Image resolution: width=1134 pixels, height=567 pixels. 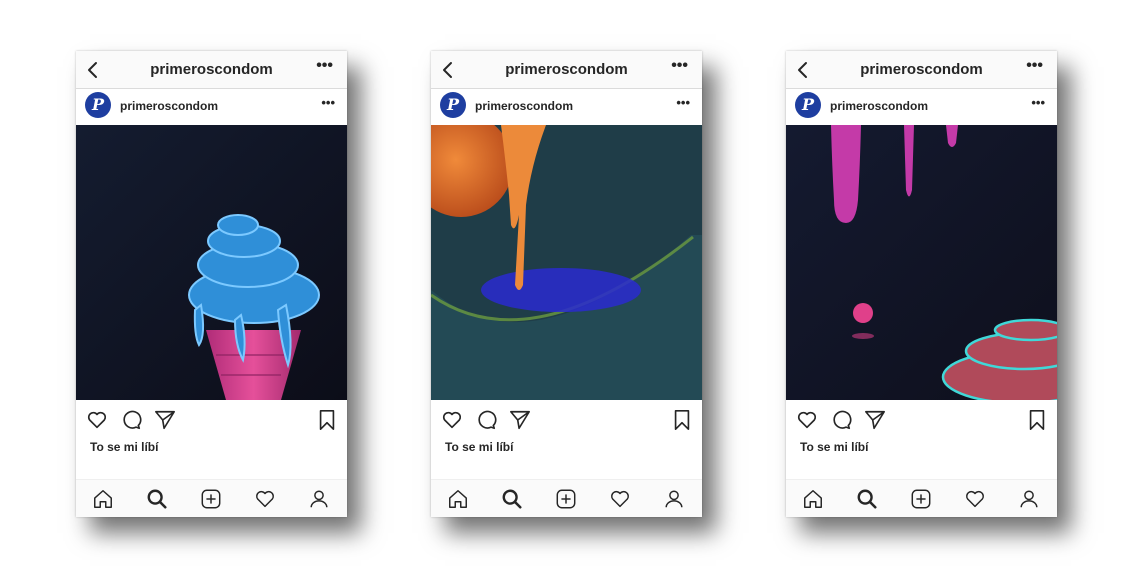 I want to click on post-image-dripping-cream, so click(x=921, y=262).